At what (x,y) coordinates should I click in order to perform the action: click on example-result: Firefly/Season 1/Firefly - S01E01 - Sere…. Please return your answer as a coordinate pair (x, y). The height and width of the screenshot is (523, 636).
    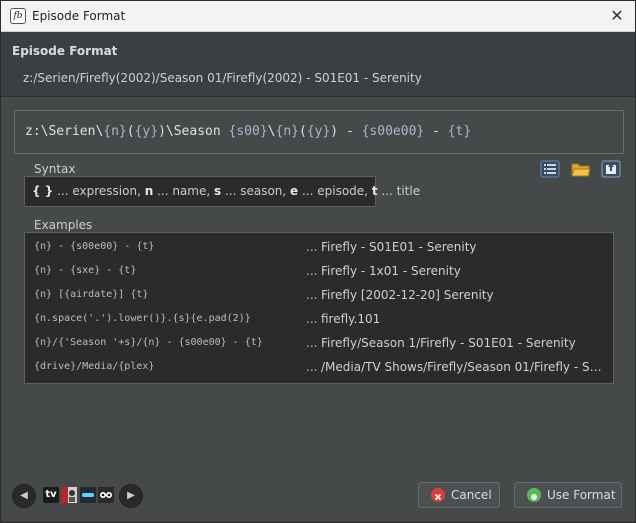
    Looking at the image, I should click on (448, 343).